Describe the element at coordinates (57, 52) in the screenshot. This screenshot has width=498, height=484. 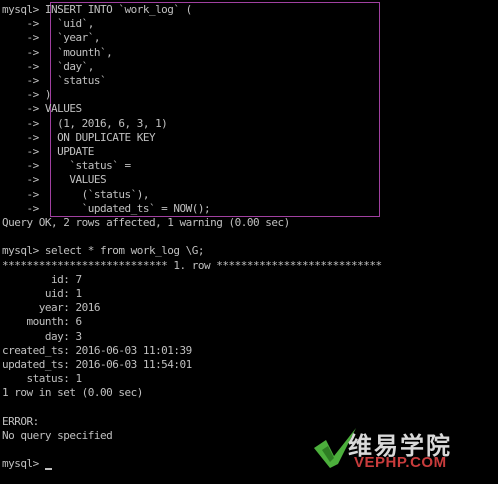
I see `terminal-line: -> `mounth`,` at that location.